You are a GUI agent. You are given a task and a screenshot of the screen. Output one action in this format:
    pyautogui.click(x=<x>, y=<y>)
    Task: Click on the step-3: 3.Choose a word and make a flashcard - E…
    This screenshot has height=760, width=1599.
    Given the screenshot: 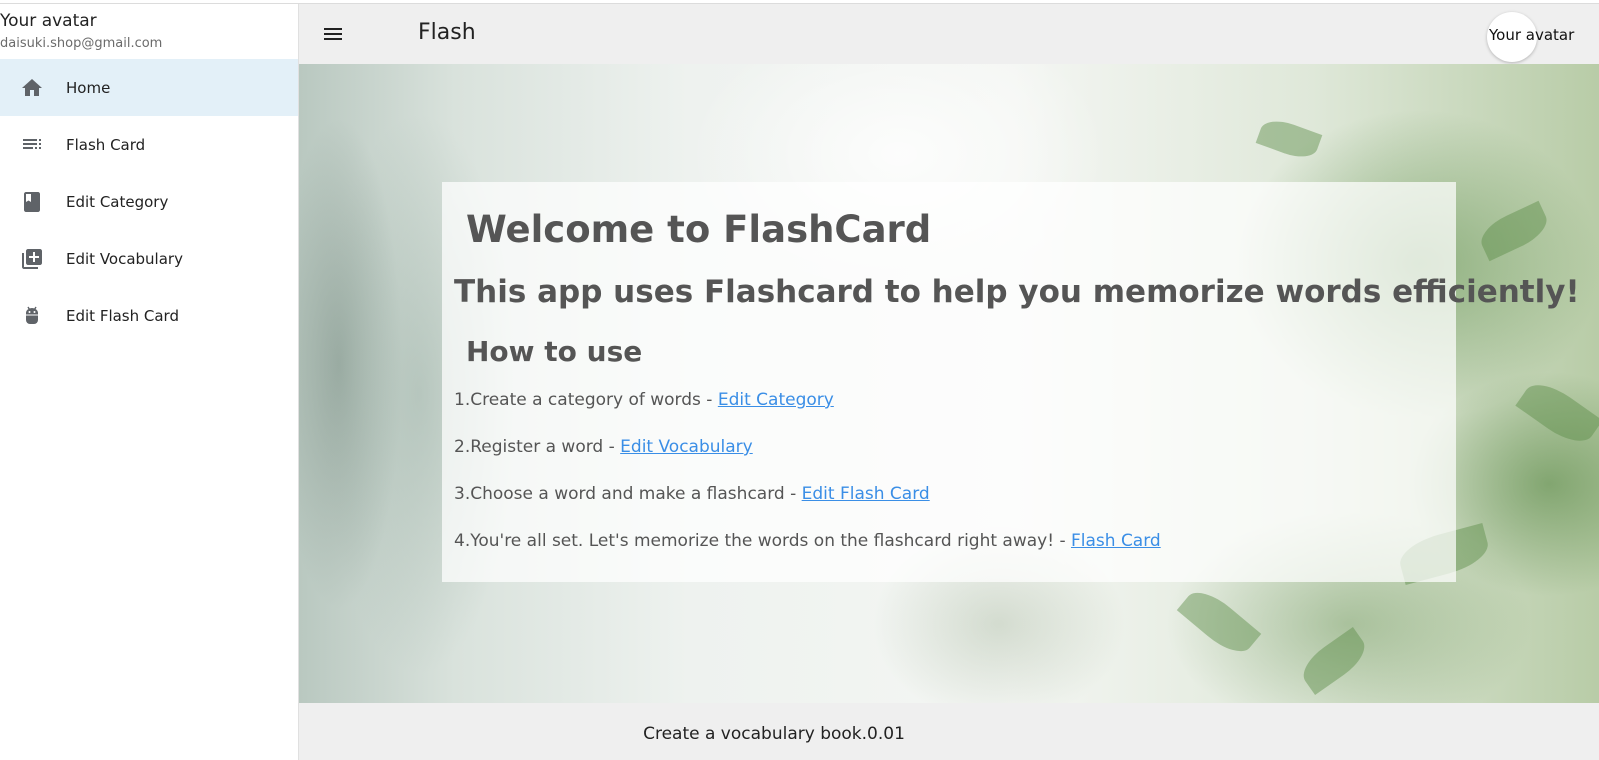 What is the action you would take?
    pyautogui.click(x=692, y=494)
    